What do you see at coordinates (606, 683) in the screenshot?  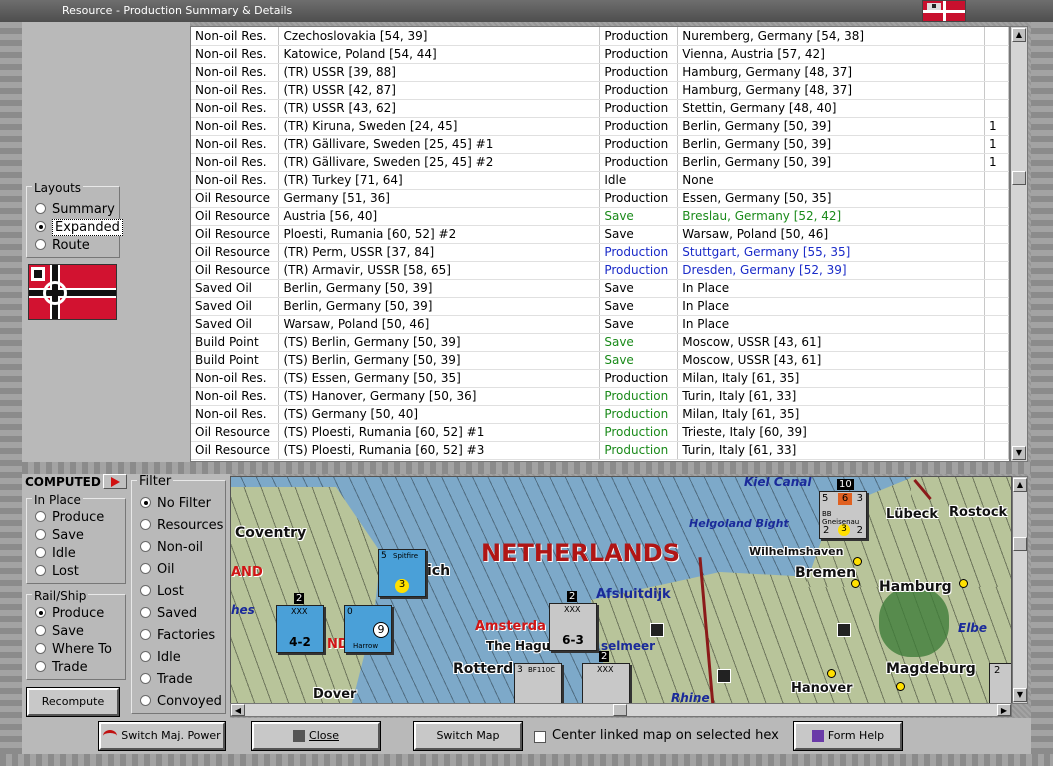 I see `infantry-unit-counter: XXX` at bounding box center [606, 683].